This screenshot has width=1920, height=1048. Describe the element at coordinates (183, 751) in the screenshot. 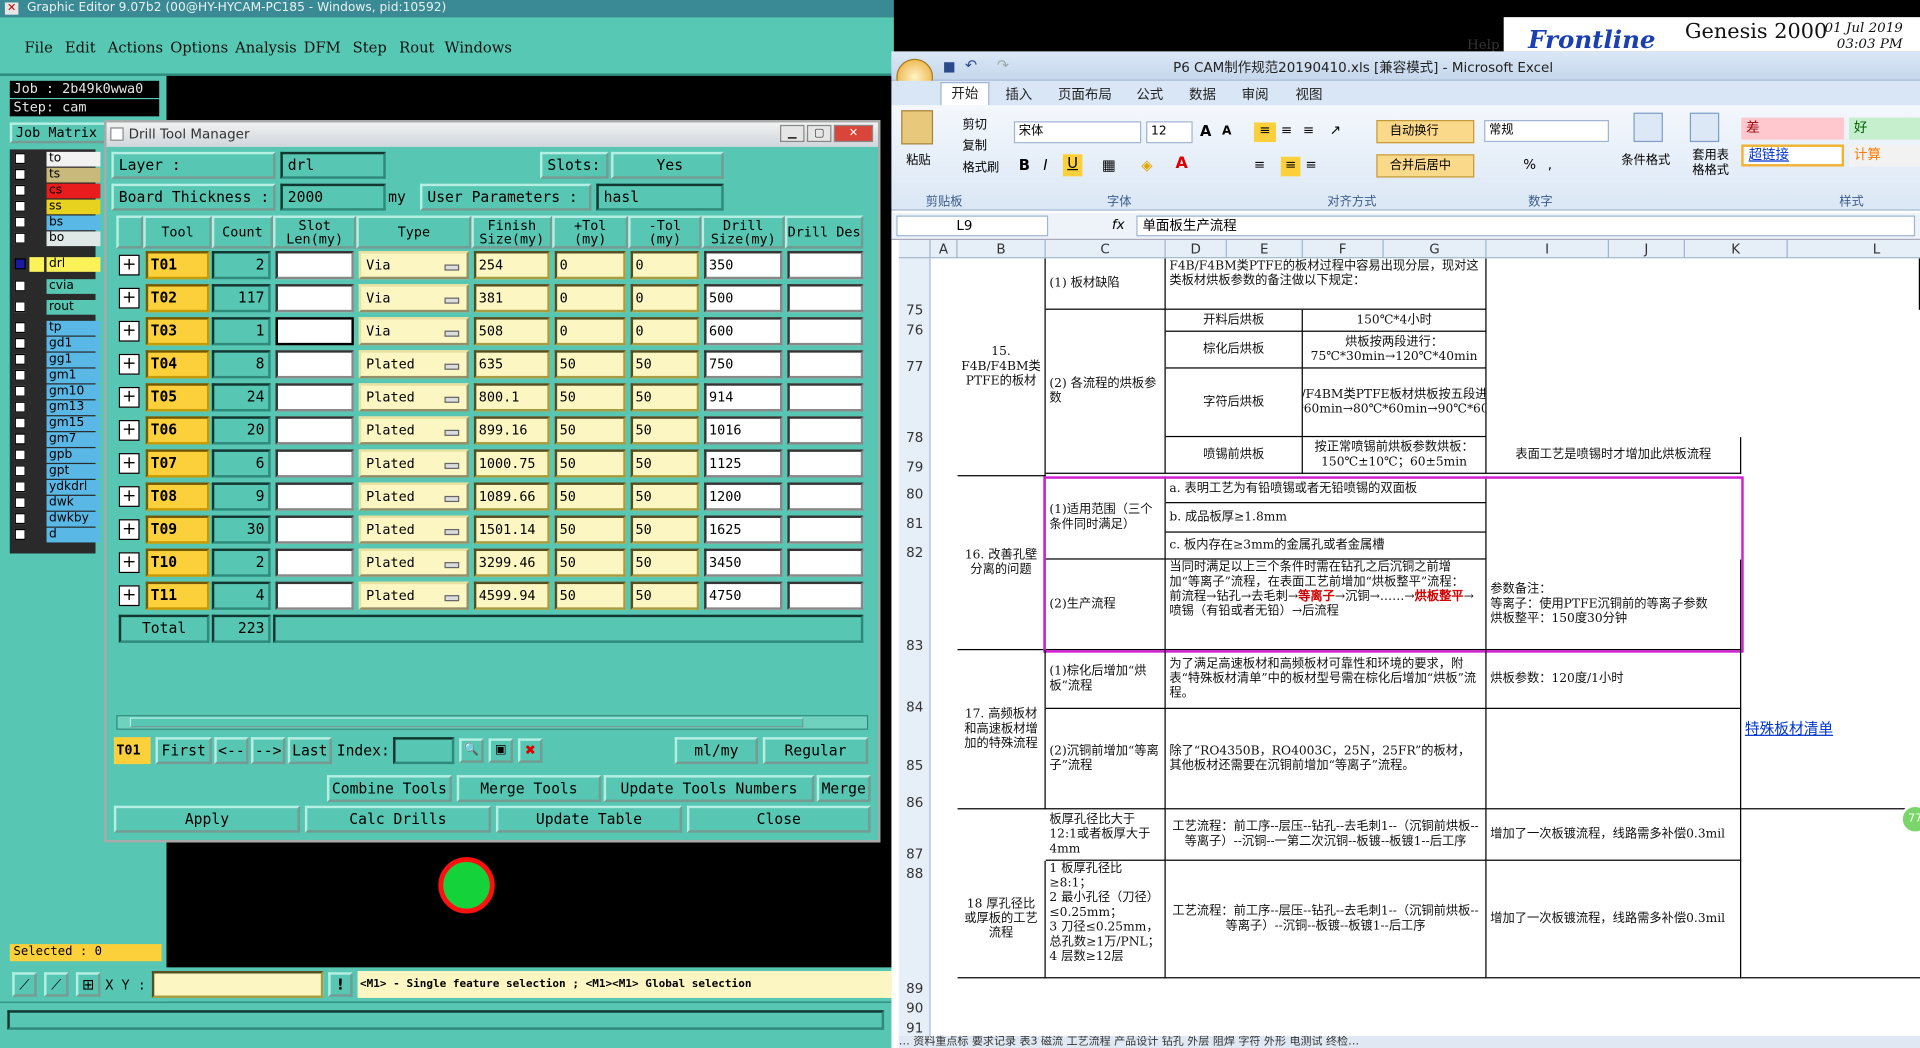

I see `first-button: First` at that location.